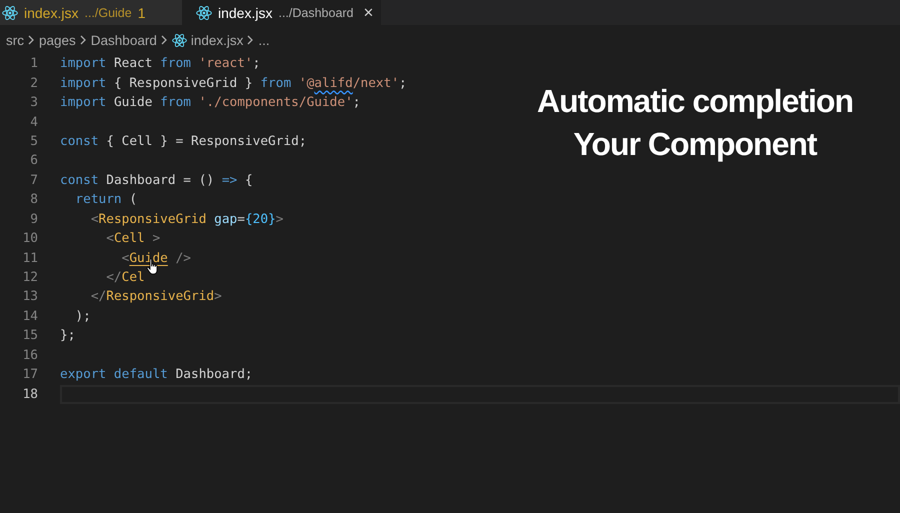 This screenshot has height=513, width=900. Describe the element at coordinates (210, 102) in the screenshot. I see `code-line: import Guide from './components/Guide';` at that location.